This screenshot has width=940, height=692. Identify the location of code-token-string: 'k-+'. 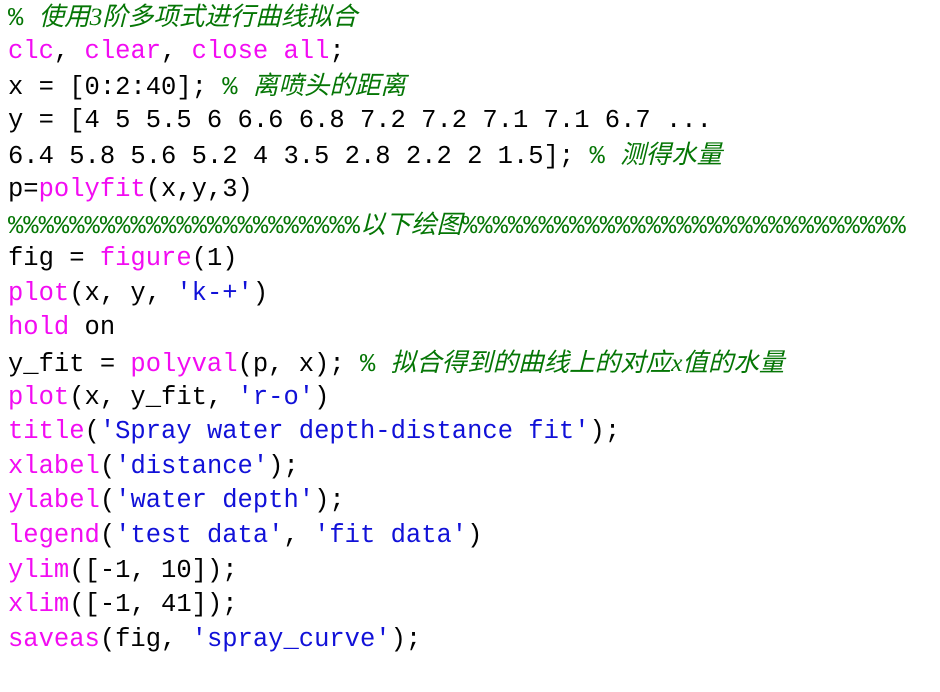
(214, 293).